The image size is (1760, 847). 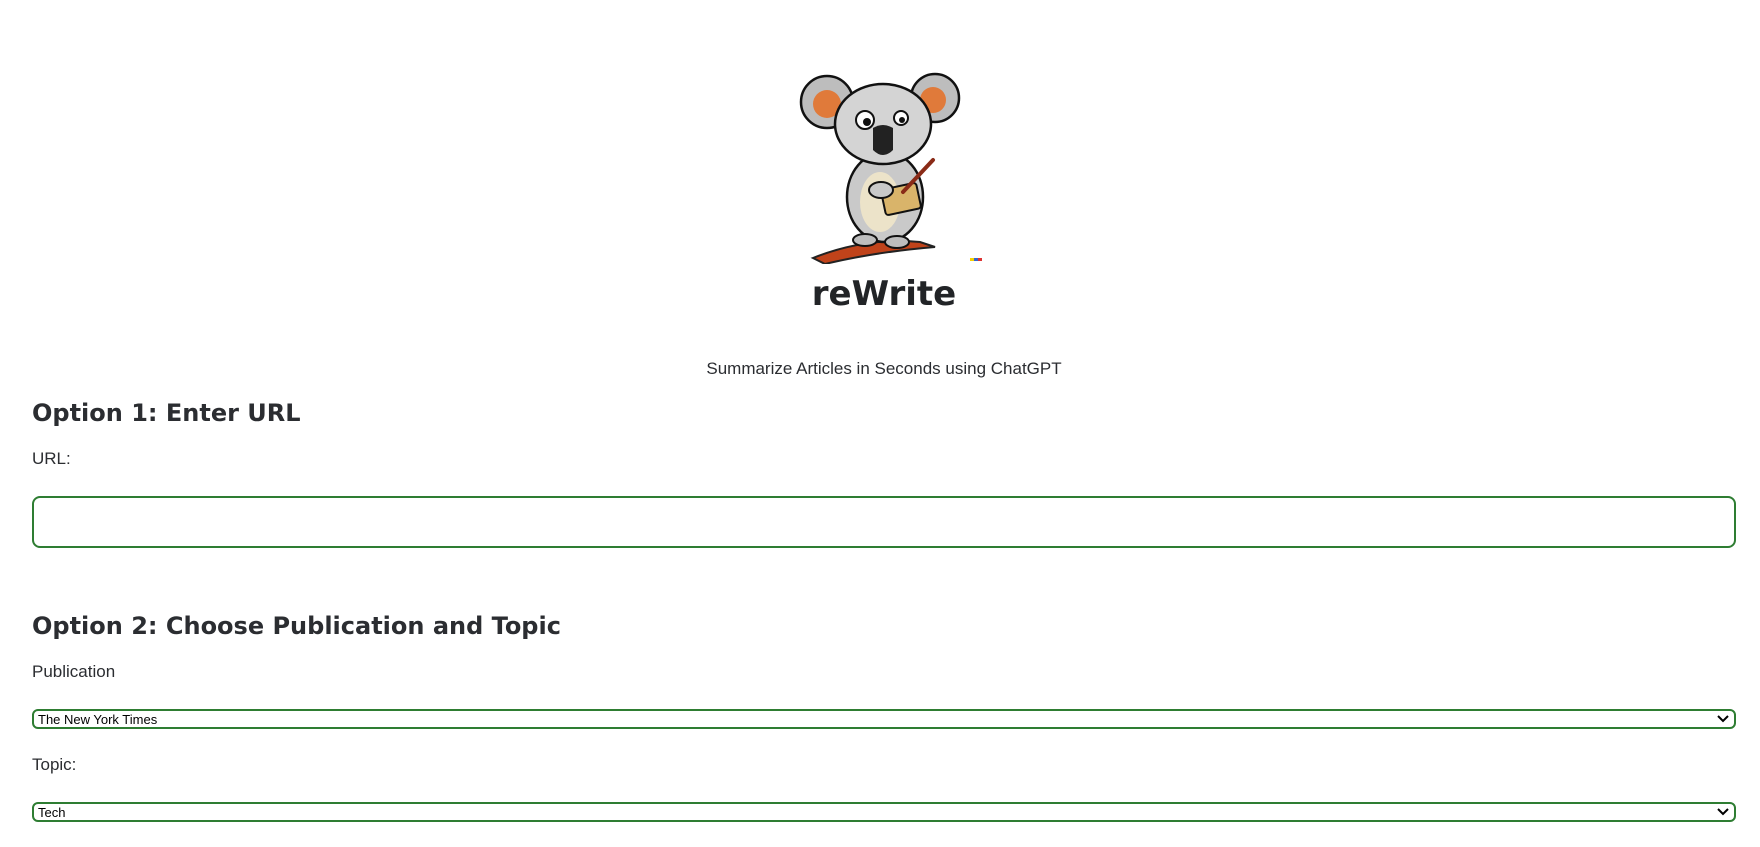 What do you see at coordinates (52, 812) in the screenshot?
I see `topic-selected-value: Tech` at bounding box center [52, 812].